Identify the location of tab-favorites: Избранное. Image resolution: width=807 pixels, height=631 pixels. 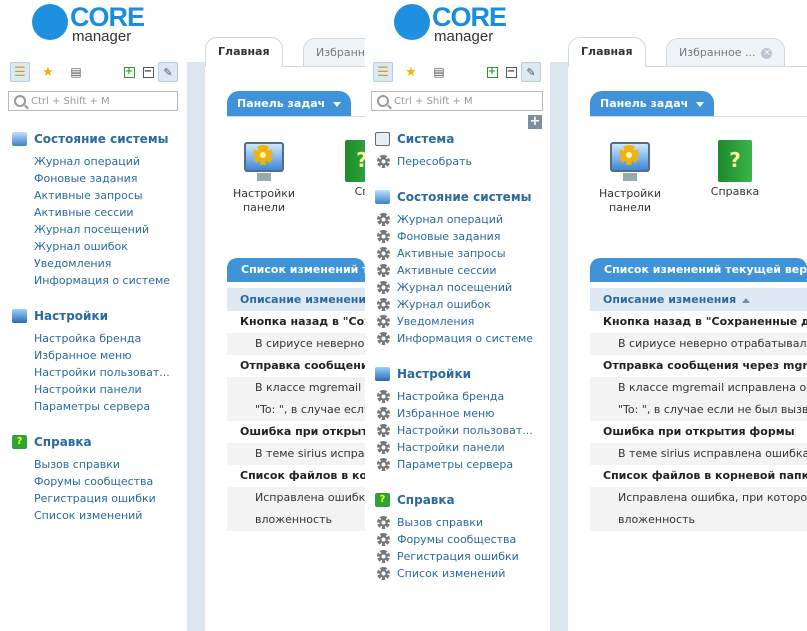
(334, 52).